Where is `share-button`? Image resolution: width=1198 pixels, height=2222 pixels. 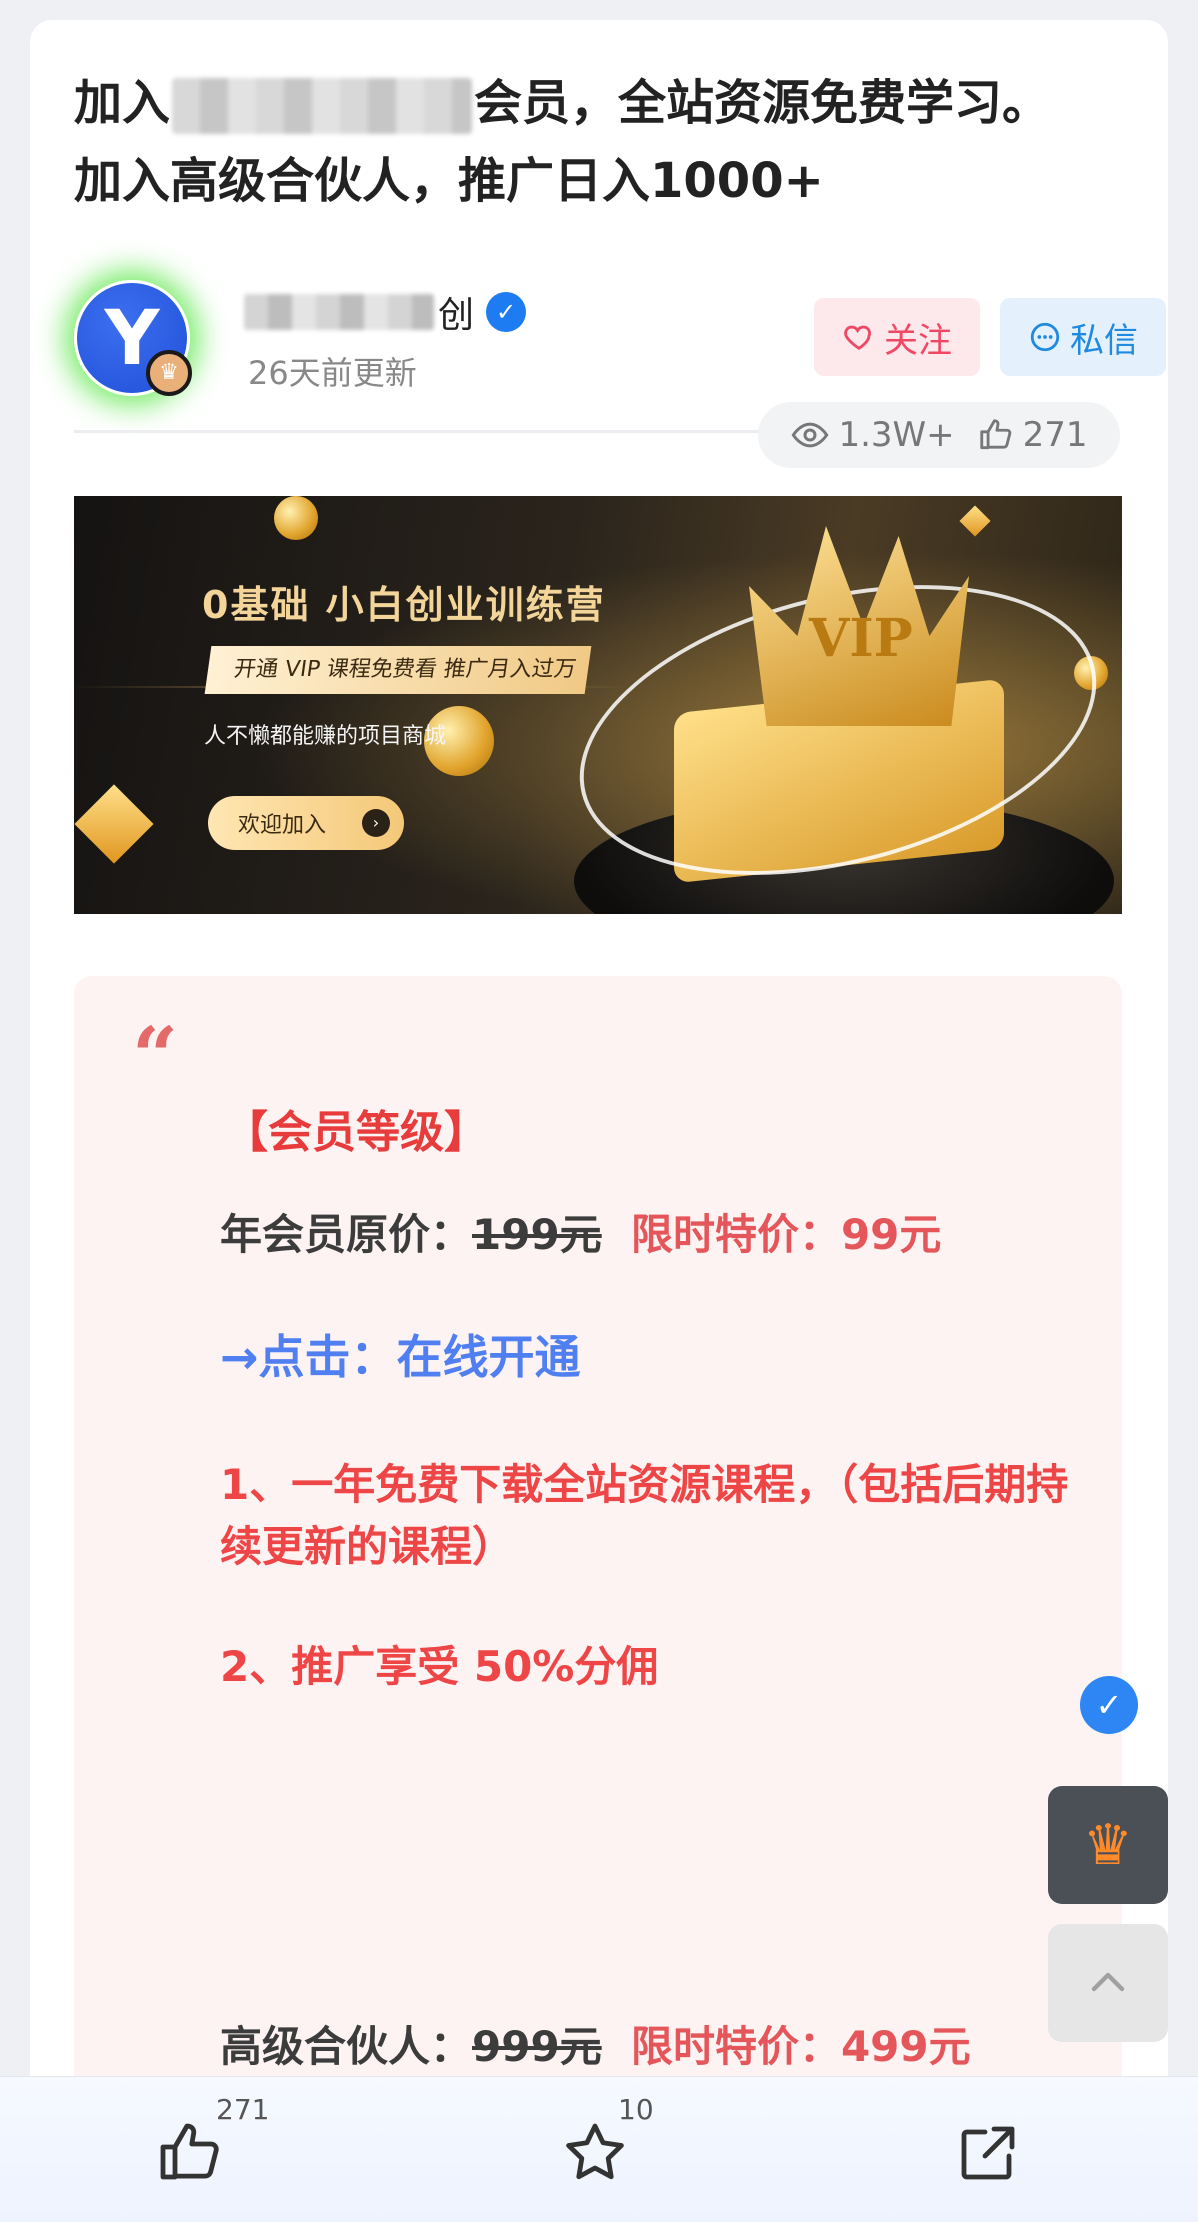
share-button is located at coordinates (988, 2157).